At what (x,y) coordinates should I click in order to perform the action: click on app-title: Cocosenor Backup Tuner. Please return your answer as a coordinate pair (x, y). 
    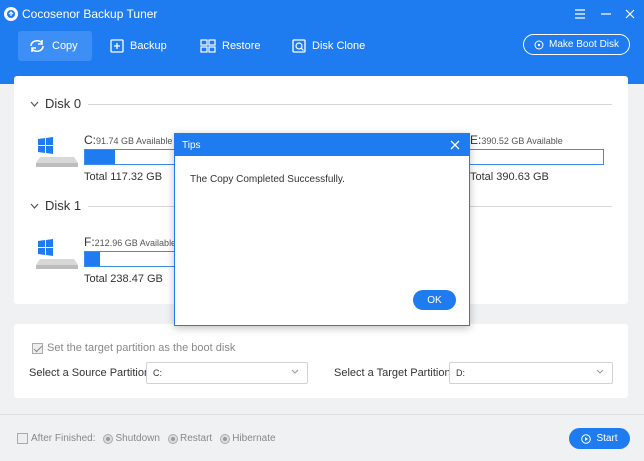
    Looking at the image, I should click on (90, 14).